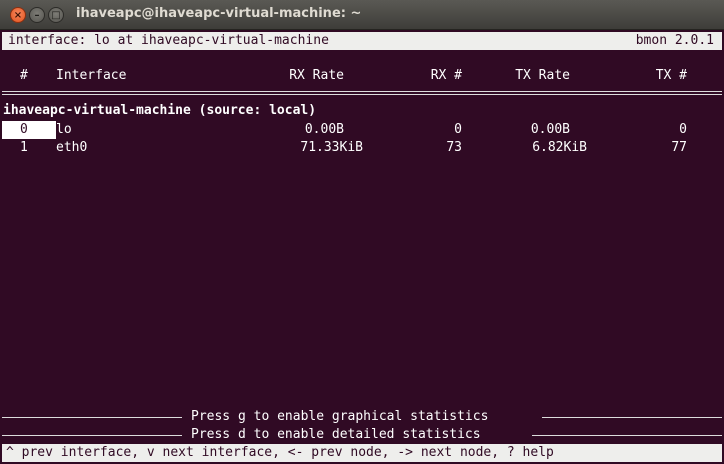  I want to click on graphical-stats-hint: Press g to enable graphical statistics, so click(362, 417).